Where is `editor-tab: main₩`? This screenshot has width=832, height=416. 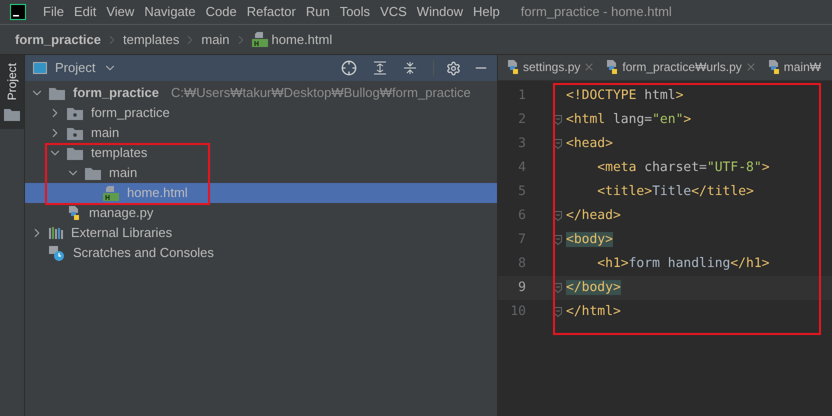 editor-tab: main₩ is located at coordinates (793, 67).